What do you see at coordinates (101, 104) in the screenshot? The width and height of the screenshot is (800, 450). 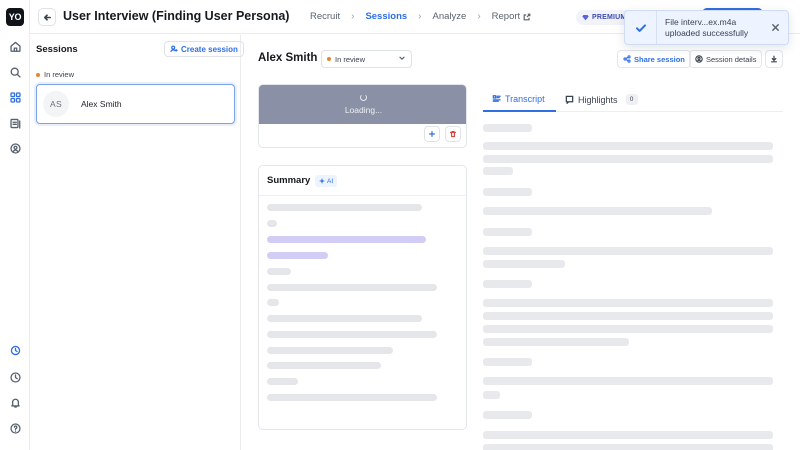 I see `session-name: Alex Smith` at bounding box center [101, 104].